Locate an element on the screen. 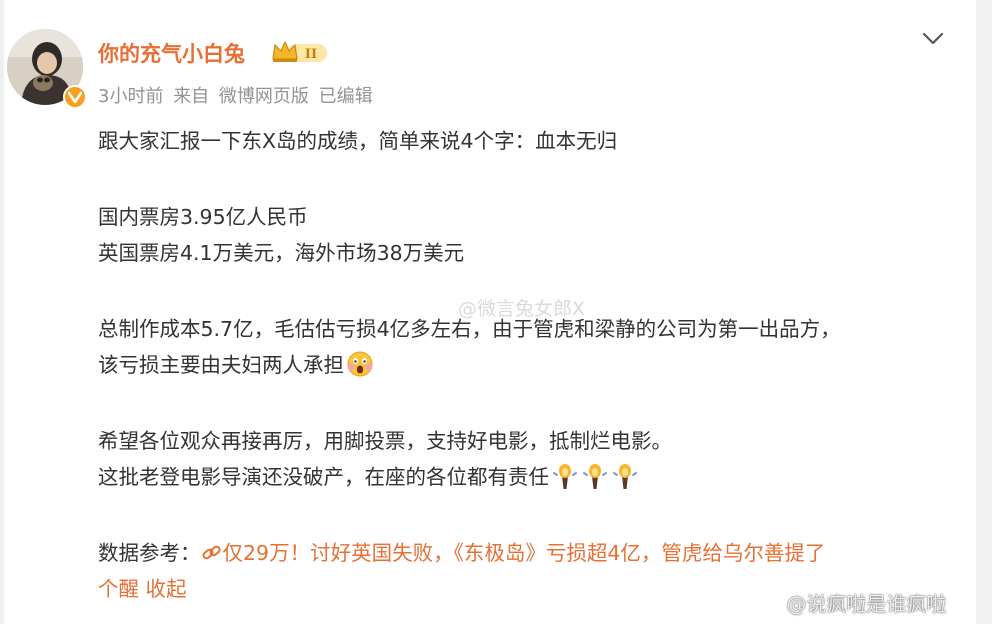 Image resolution: width=992 pixels, height=624 pixels. more-options-button is located at coordinates (933, 38).